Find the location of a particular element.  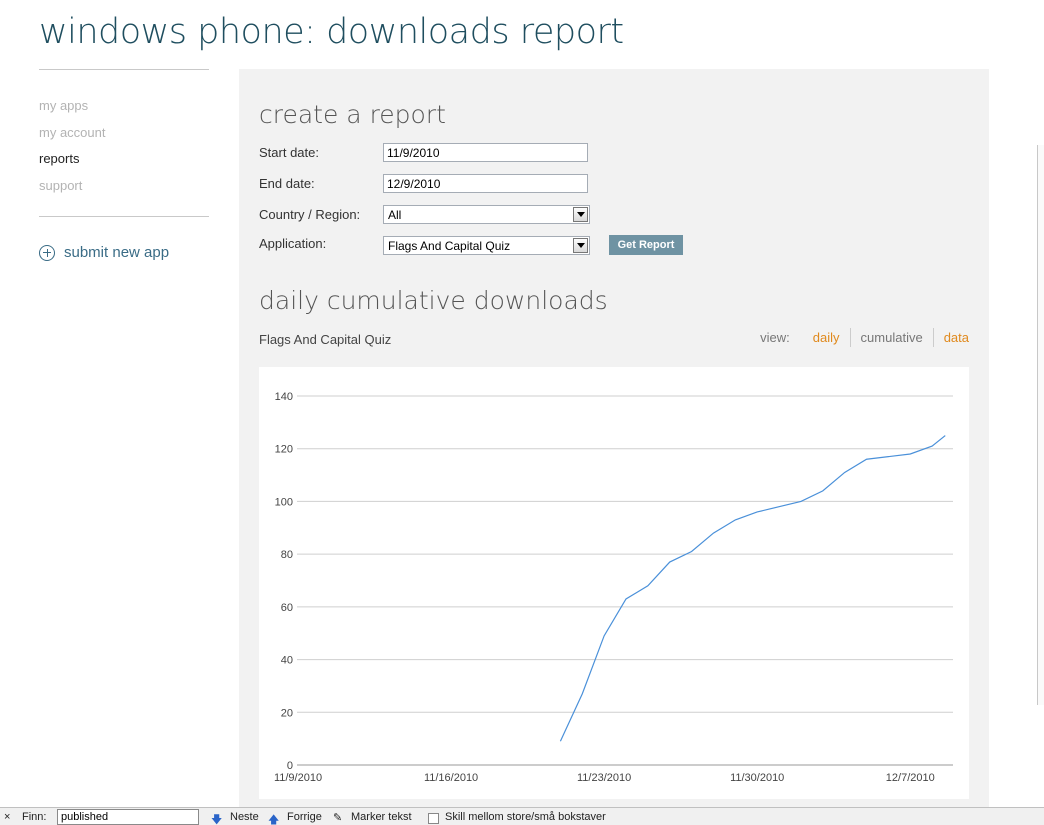

nav-item-my-account: my account is located at coordinates (124, 133).